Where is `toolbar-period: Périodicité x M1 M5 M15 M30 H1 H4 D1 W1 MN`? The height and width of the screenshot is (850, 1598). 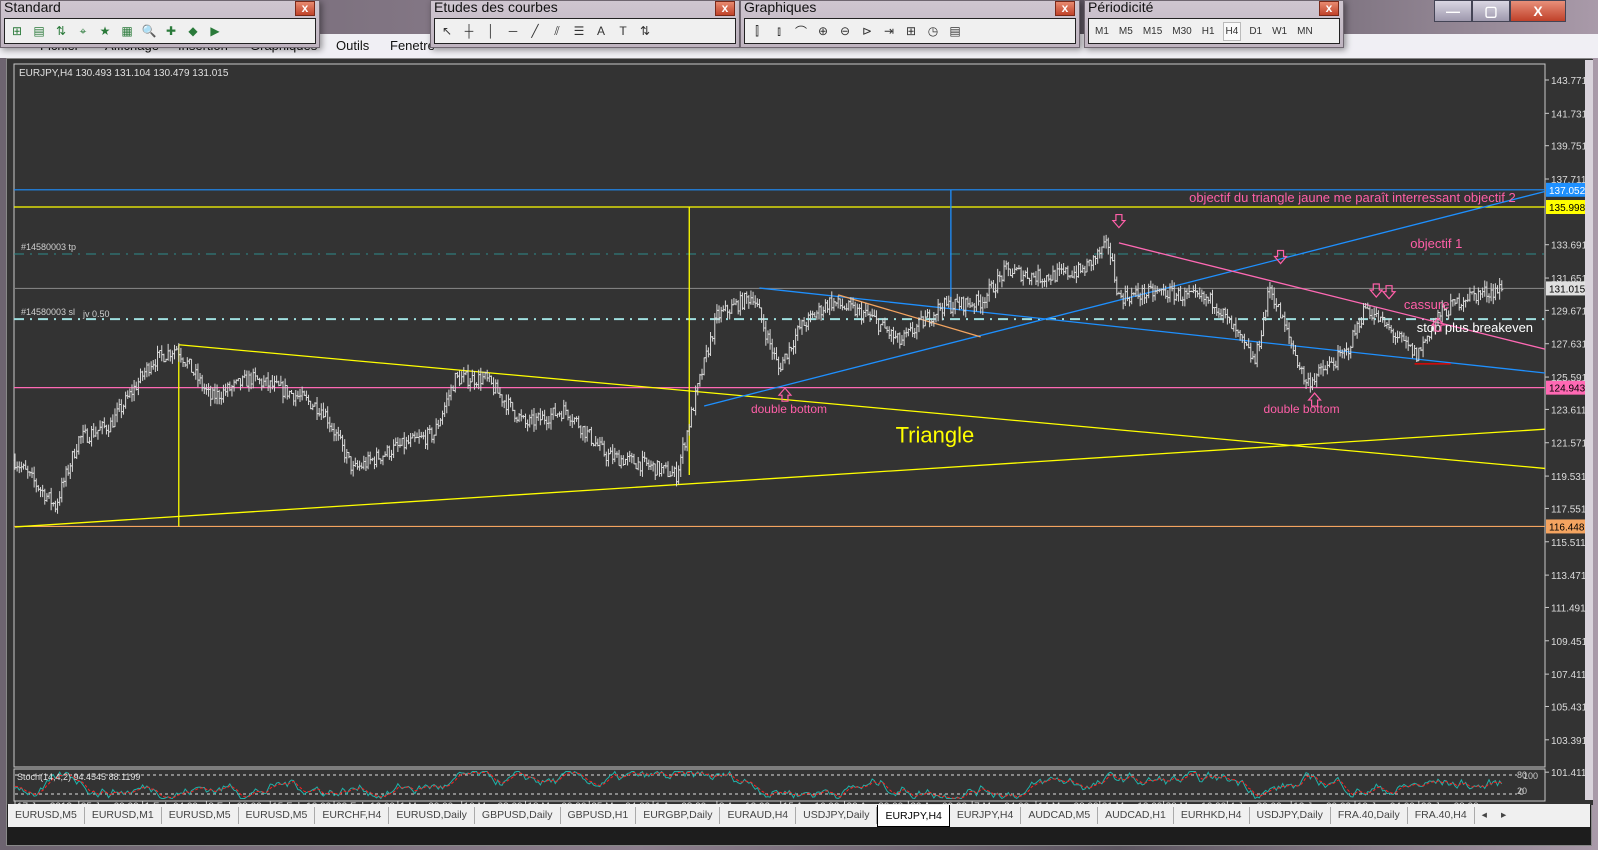 toolbar-period: Périodicité x M1 M5 M15 M30 H1 H4 D1 W1 MN is located at coordinates (1214, 24).